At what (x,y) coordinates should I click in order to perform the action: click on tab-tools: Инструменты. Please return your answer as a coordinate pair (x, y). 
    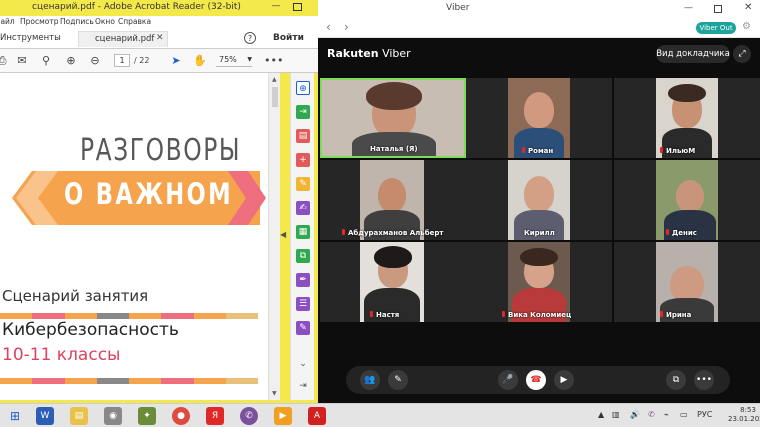
    Looking at the image, I should click on (30, 38).